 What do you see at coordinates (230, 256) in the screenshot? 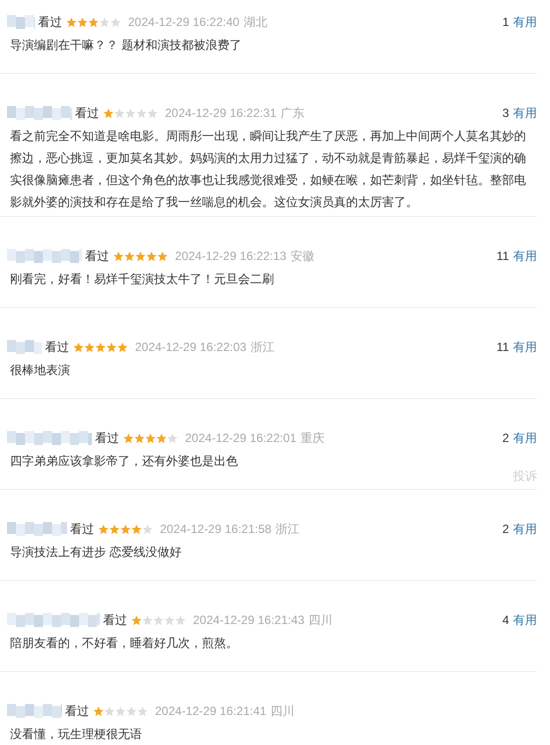
I see `comment-time: 2024-12-29 16:22:13` at bounding box center [230, 256].